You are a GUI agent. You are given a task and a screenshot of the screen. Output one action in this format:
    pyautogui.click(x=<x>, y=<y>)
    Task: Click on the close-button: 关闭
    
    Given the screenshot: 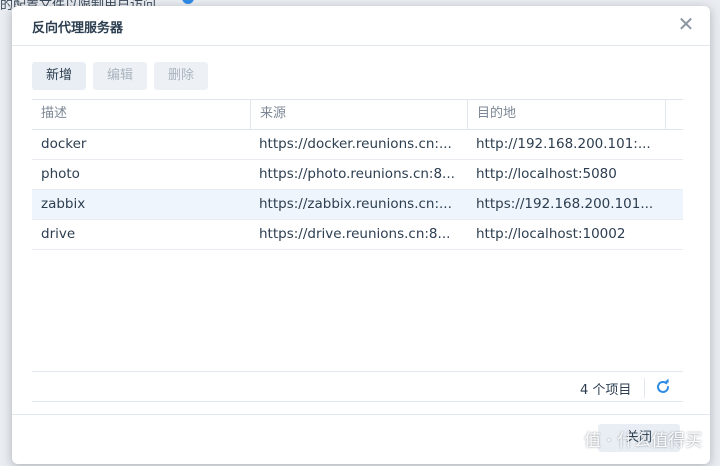 What is the action you would take?
    pyautogui.click(x=639, y=438)
    